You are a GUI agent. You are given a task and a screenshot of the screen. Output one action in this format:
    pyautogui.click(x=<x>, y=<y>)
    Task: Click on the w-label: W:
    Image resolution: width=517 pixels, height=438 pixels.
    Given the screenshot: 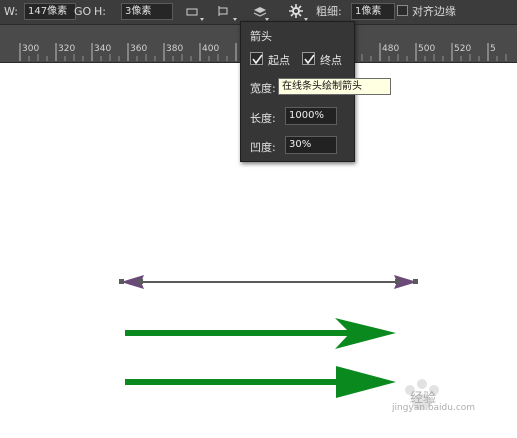 What is the action you would take?
    pyautogui.click(x=11, y=11)
    